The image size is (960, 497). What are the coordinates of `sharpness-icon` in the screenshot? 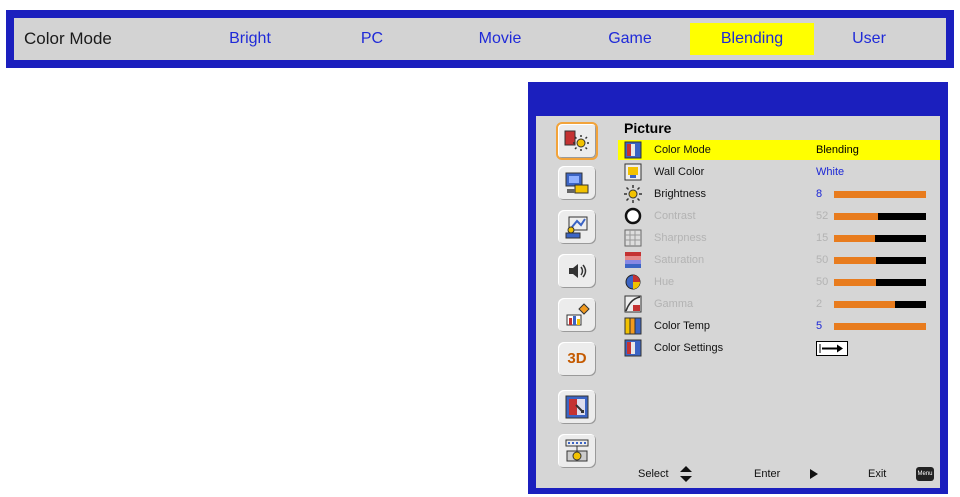 It's located at (633, 238).